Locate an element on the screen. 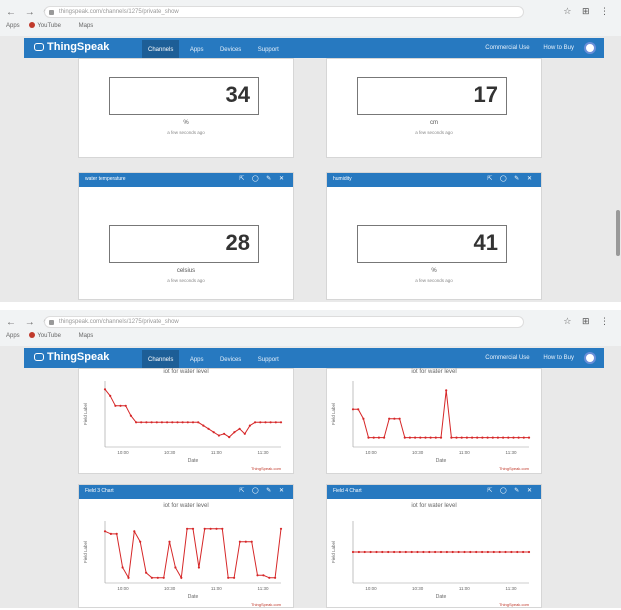  nav-right: Commercial Use How to Buy is located at coordinates (523, 48).